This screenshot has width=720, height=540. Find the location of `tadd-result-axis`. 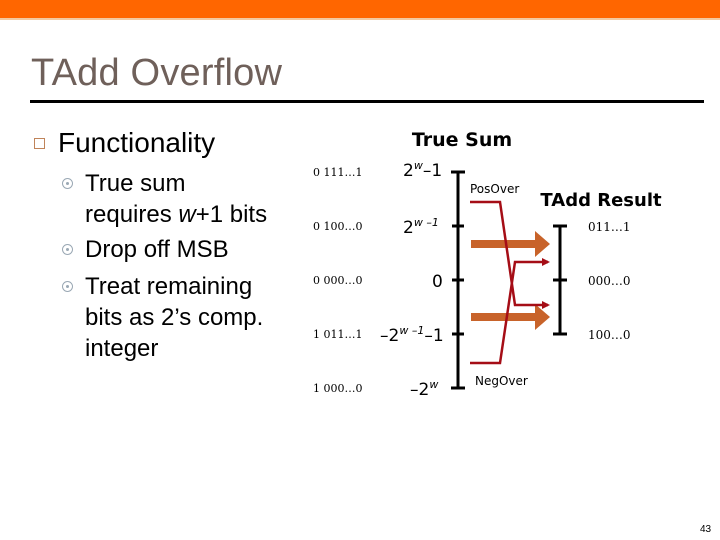

tadd-result-axis is located at coordinates (560, 280).